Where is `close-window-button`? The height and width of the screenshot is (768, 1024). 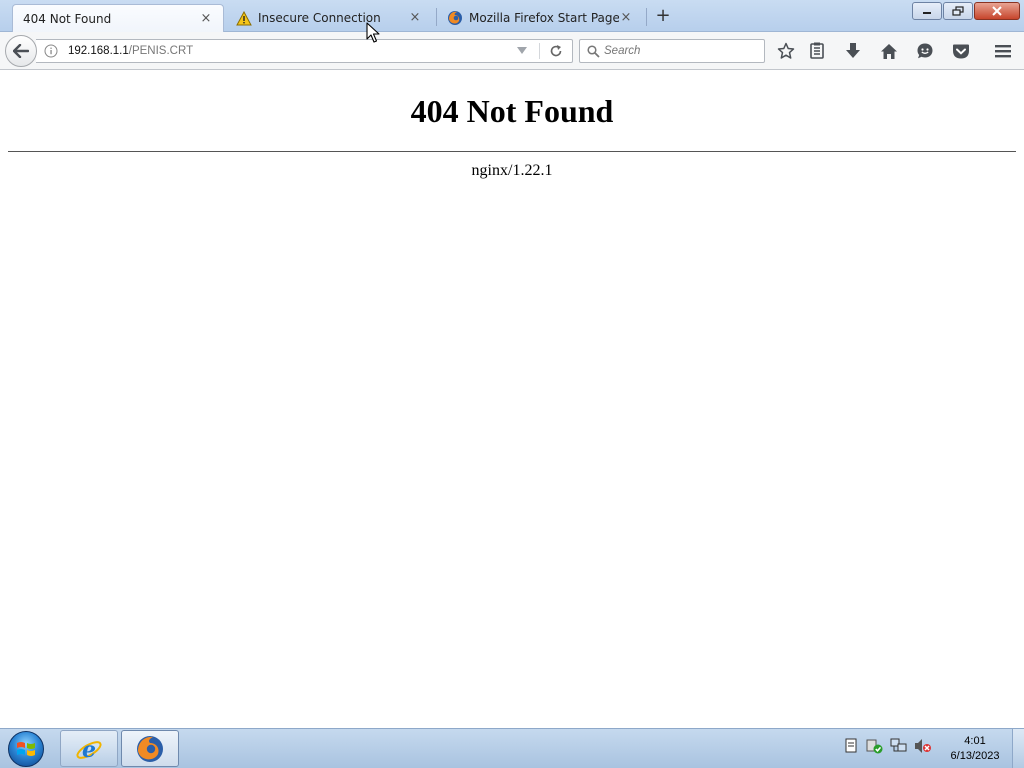 close-window-button is located at coordinates (997, 11).